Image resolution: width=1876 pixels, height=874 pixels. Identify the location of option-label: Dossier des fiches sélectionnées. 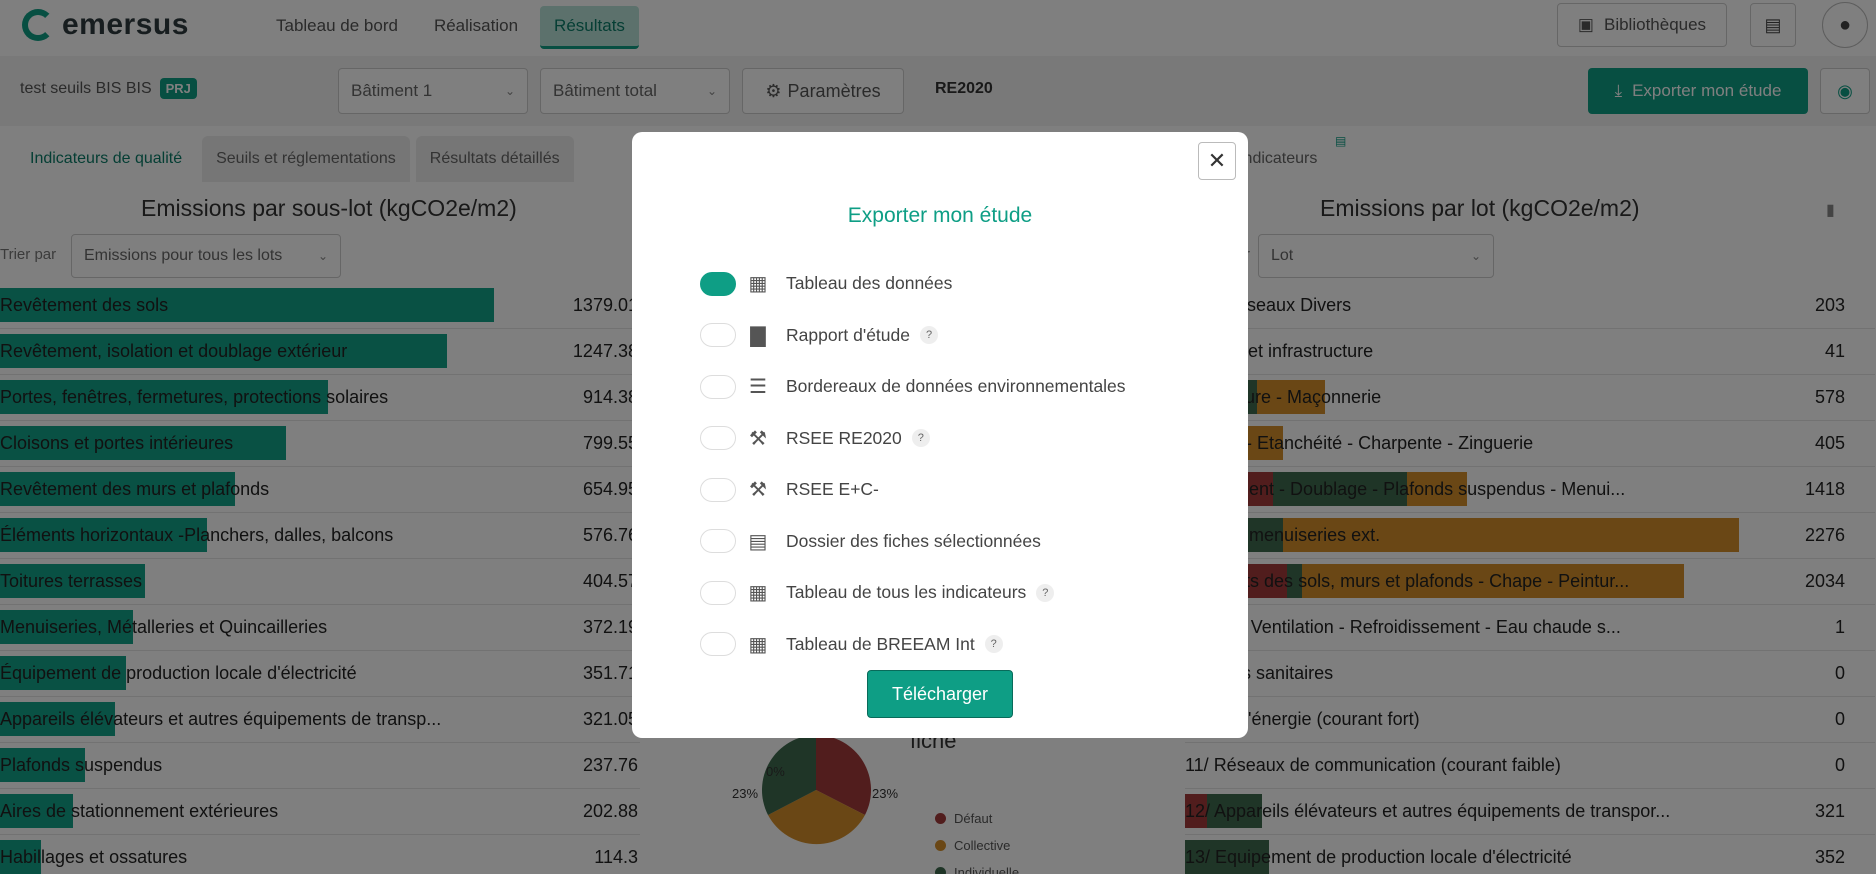
(913, 540).